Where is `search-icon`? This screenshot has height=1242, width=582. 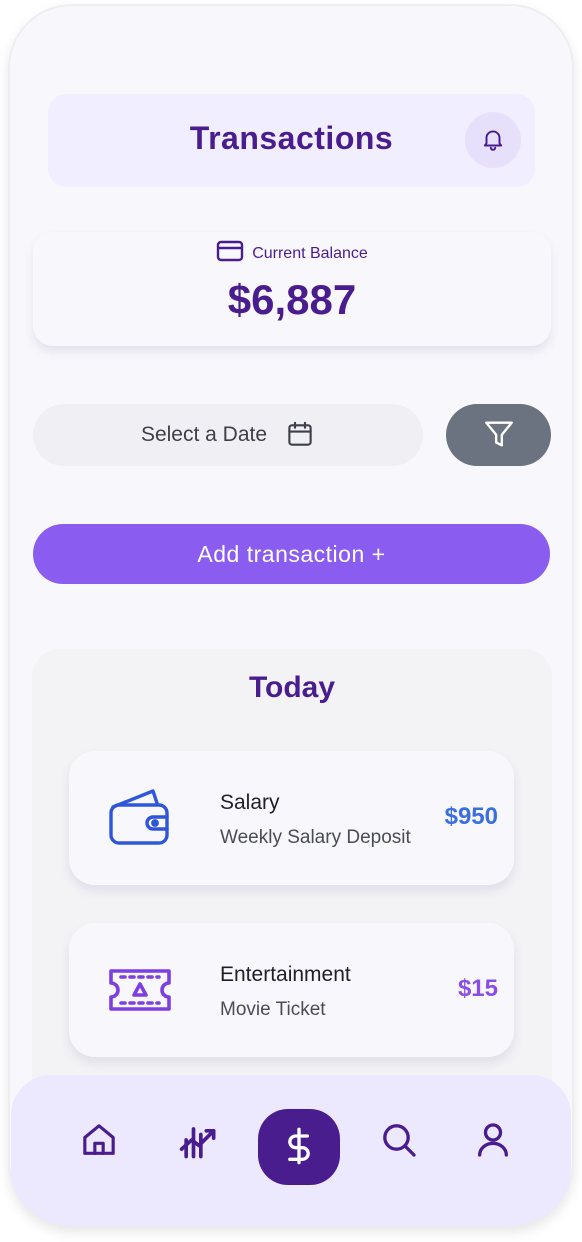
search-icon is located at coordinates (399, 1141).